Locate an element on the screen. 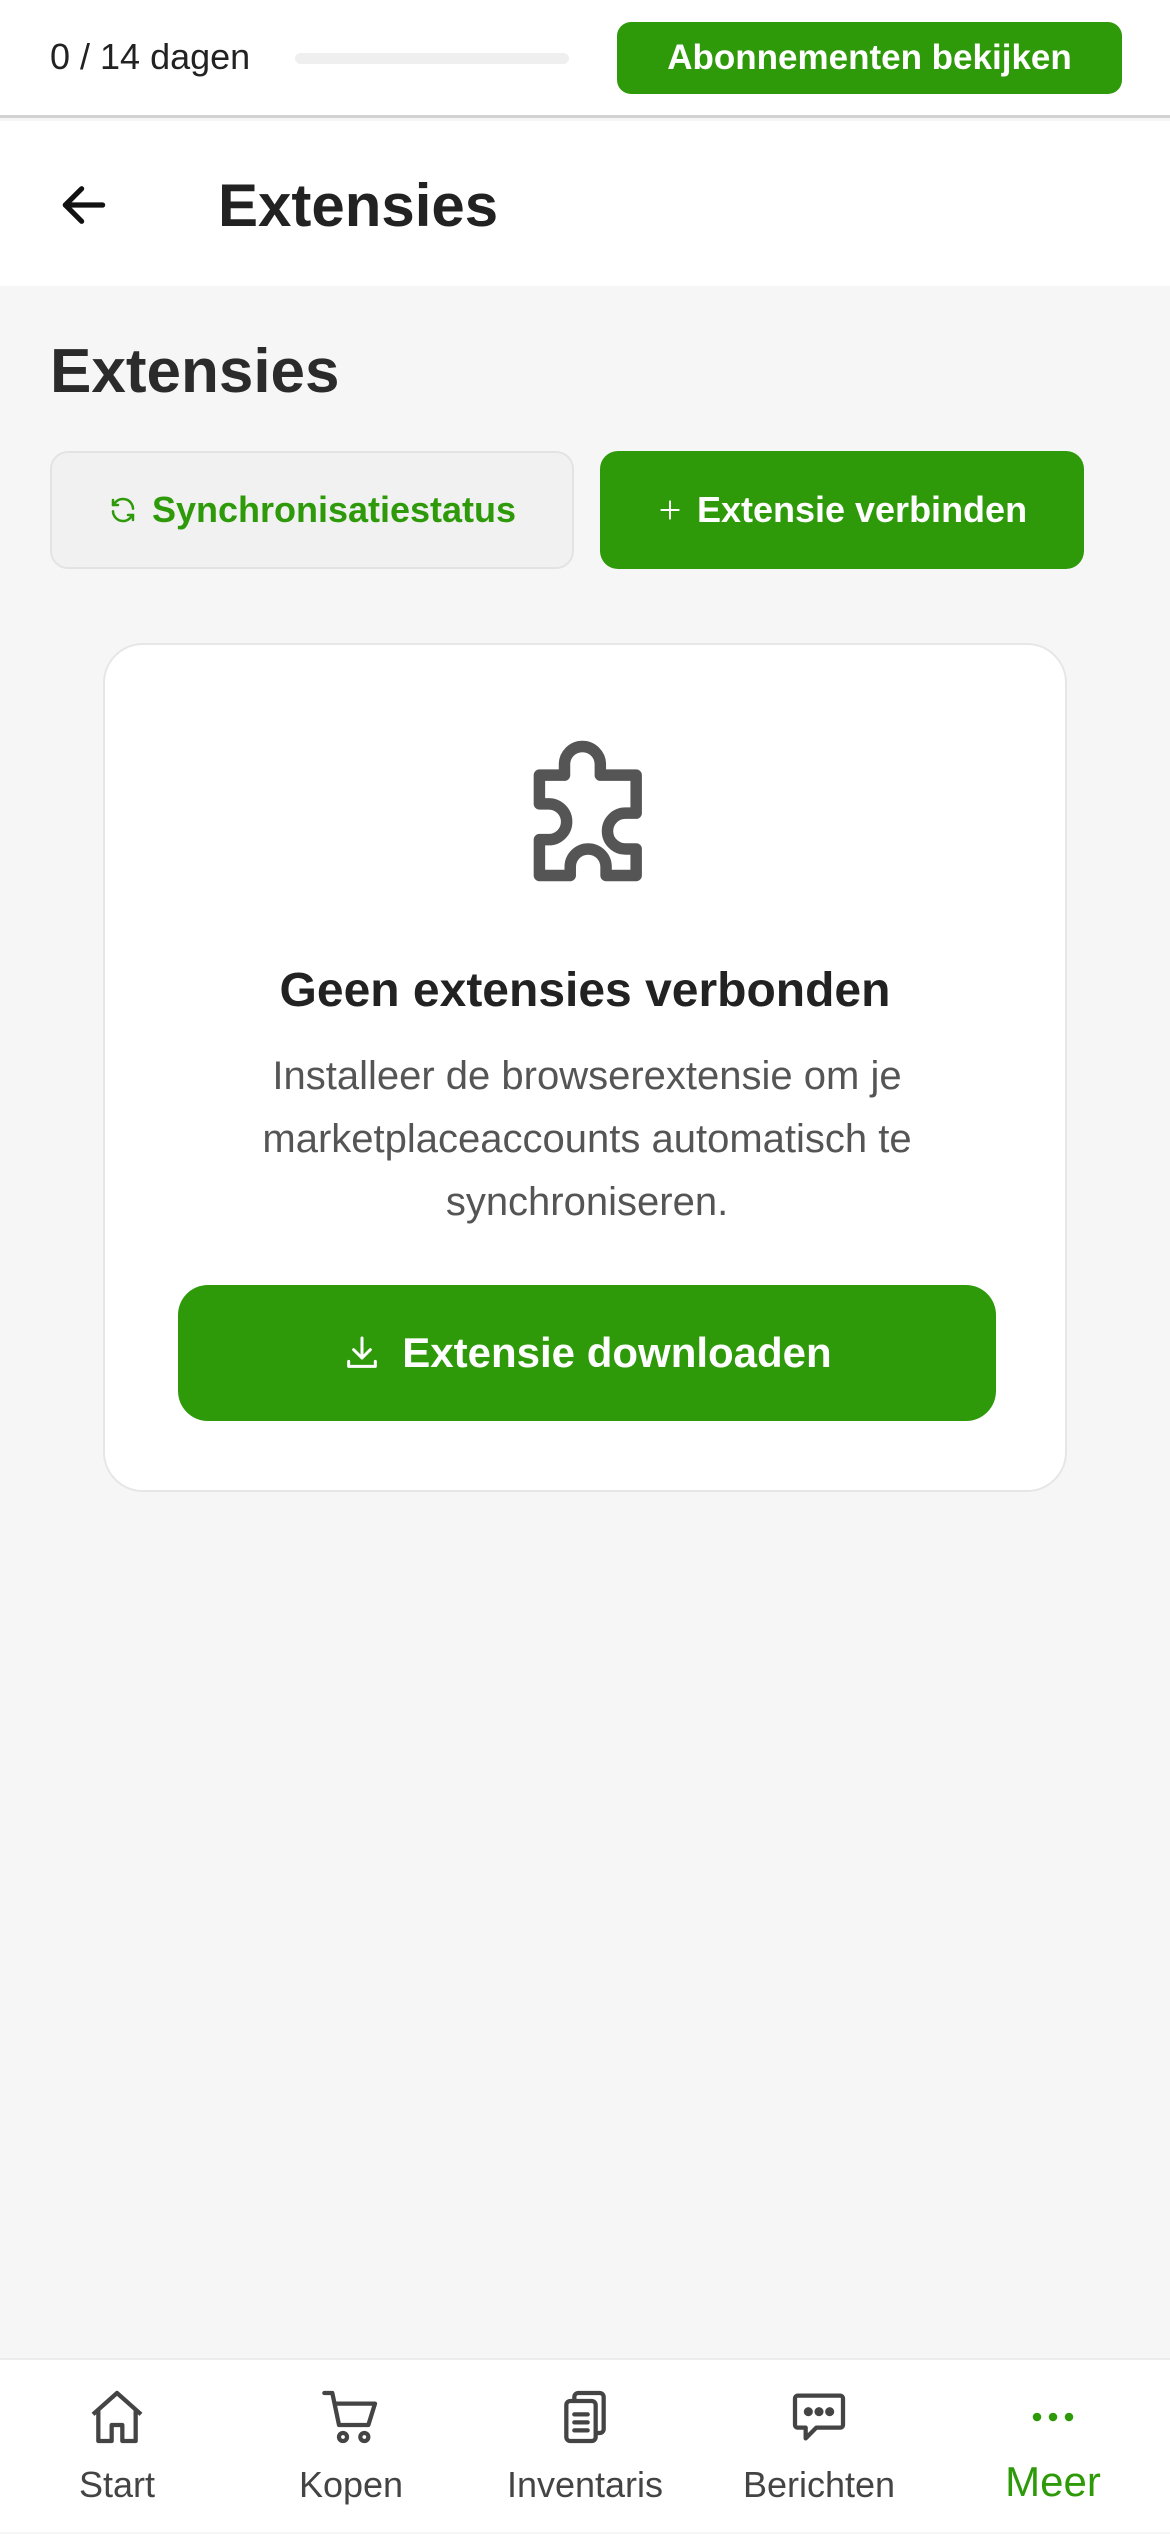 The image size is (1170, 2534). nav-item-meer: Meer is located at coordinates (1053, 2447).